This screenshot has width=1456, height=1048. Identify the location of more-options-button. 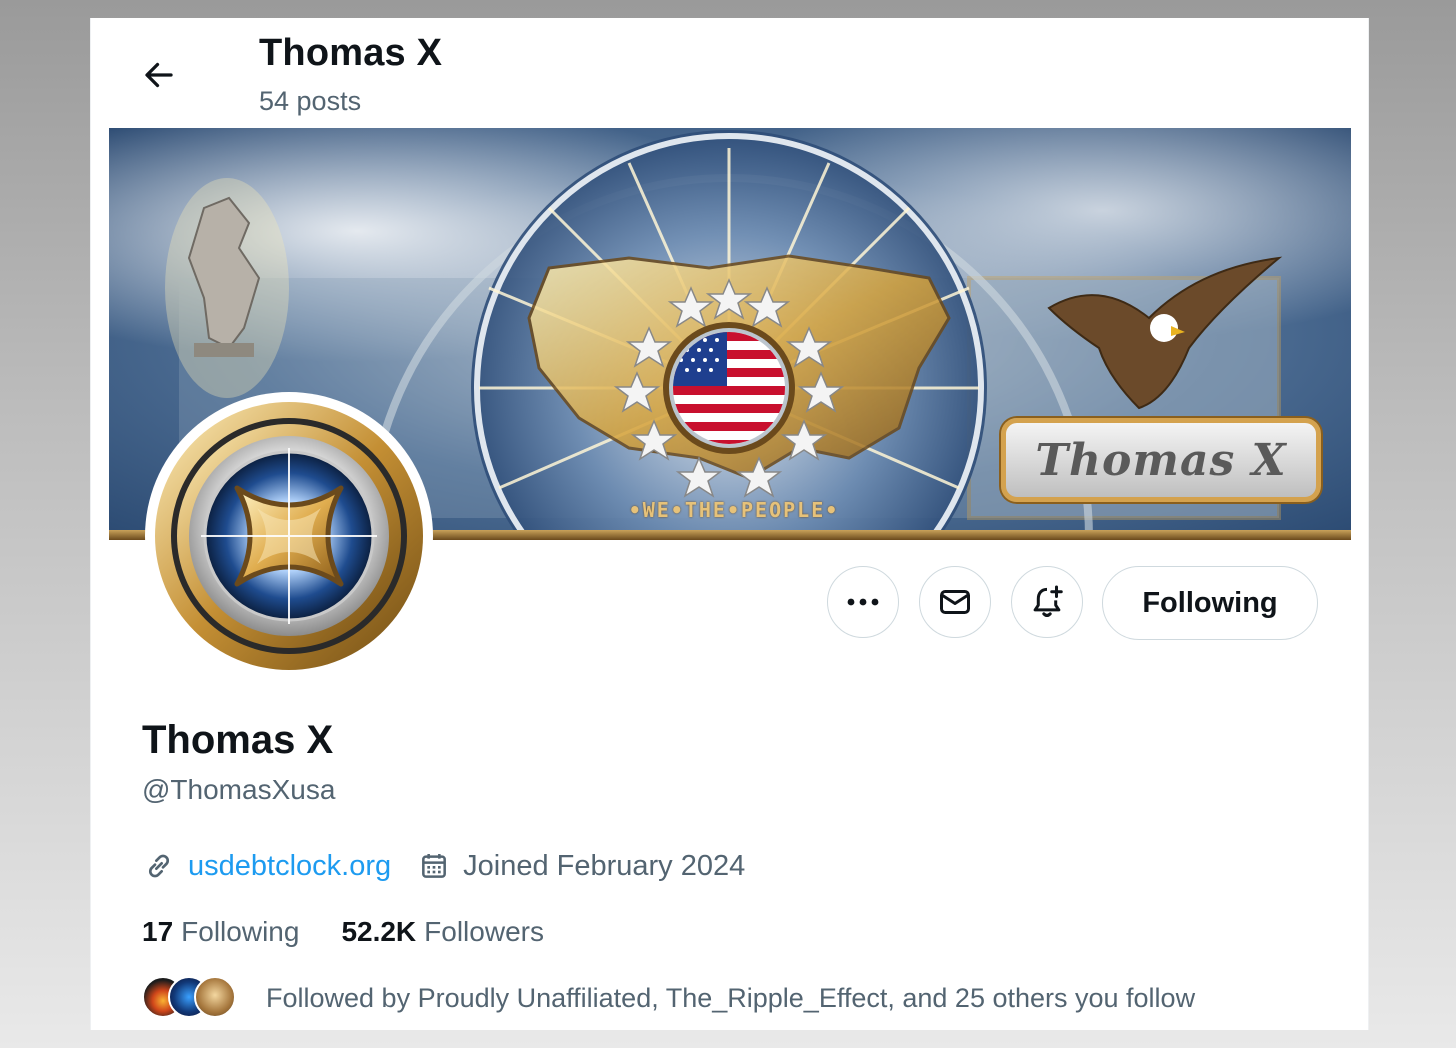
(863, 602).